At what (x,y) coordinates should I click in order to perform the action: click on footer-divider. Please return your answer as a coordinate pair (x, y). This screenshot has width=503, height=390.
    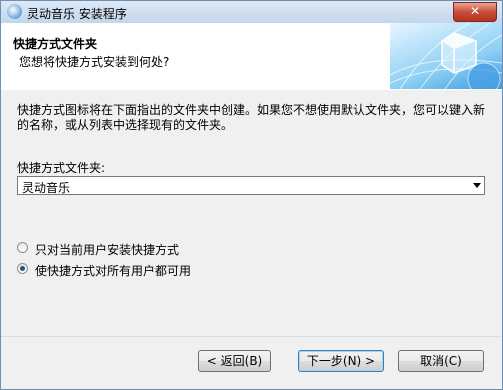
    Looking at the image, I should click on (251, 336).